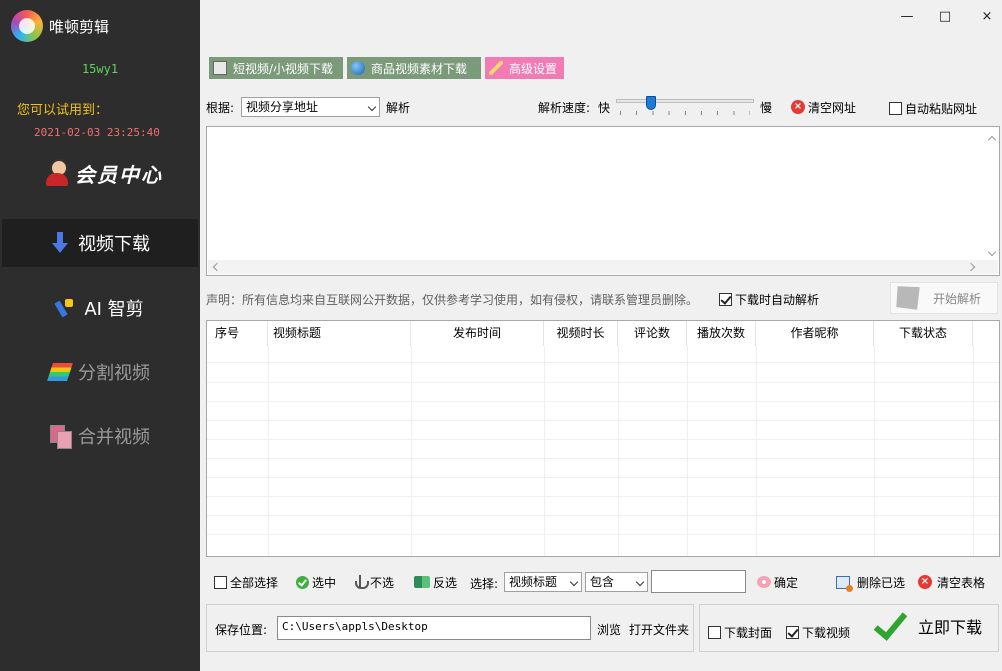 The width and height of the screenshot is (1002, 671). Describe the element at coordinates (60, 243) in the screenshot. I see `download-arrow-icon` at that location.